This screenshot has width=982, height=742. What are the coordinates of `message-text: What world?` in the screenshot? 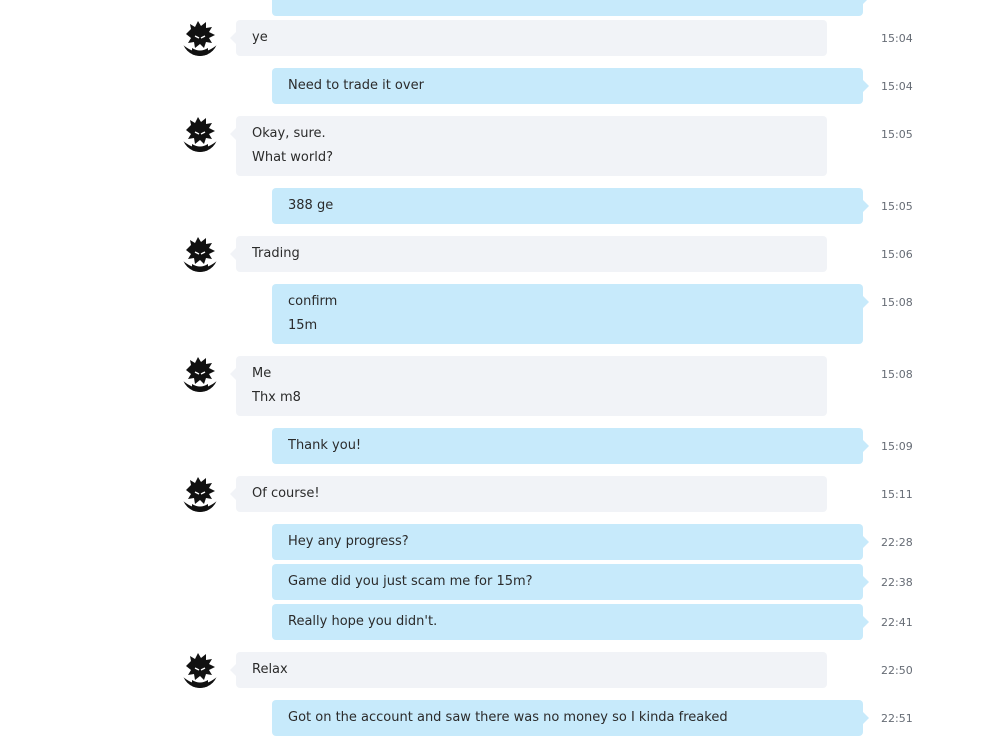 It's located at (292, 157).